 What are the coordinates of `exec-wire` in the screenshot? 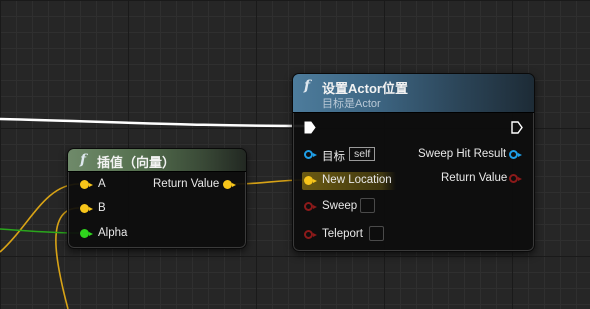 It's located at (153, 122).